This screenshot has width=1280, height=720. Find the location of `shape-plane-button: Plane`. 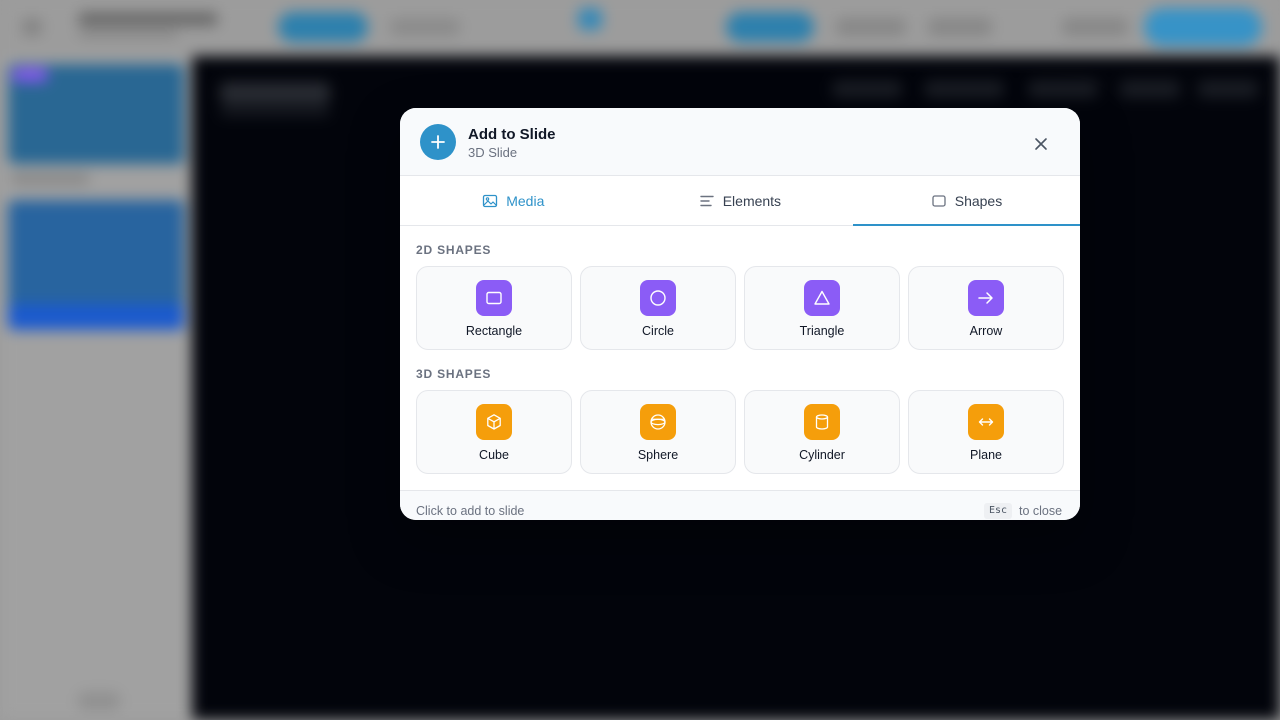

shape-plane-button: Plane is located at coordinates (986, 432).